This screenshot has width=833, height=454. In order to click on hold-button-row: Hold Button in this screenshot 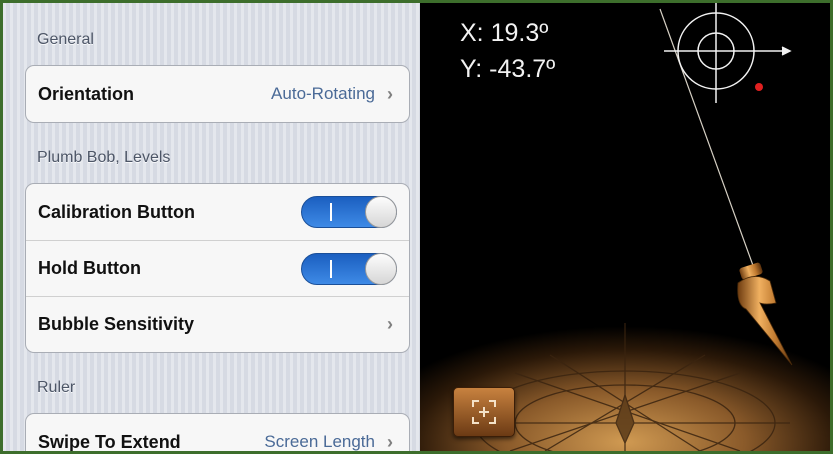, I will do `click(217, 268)`.